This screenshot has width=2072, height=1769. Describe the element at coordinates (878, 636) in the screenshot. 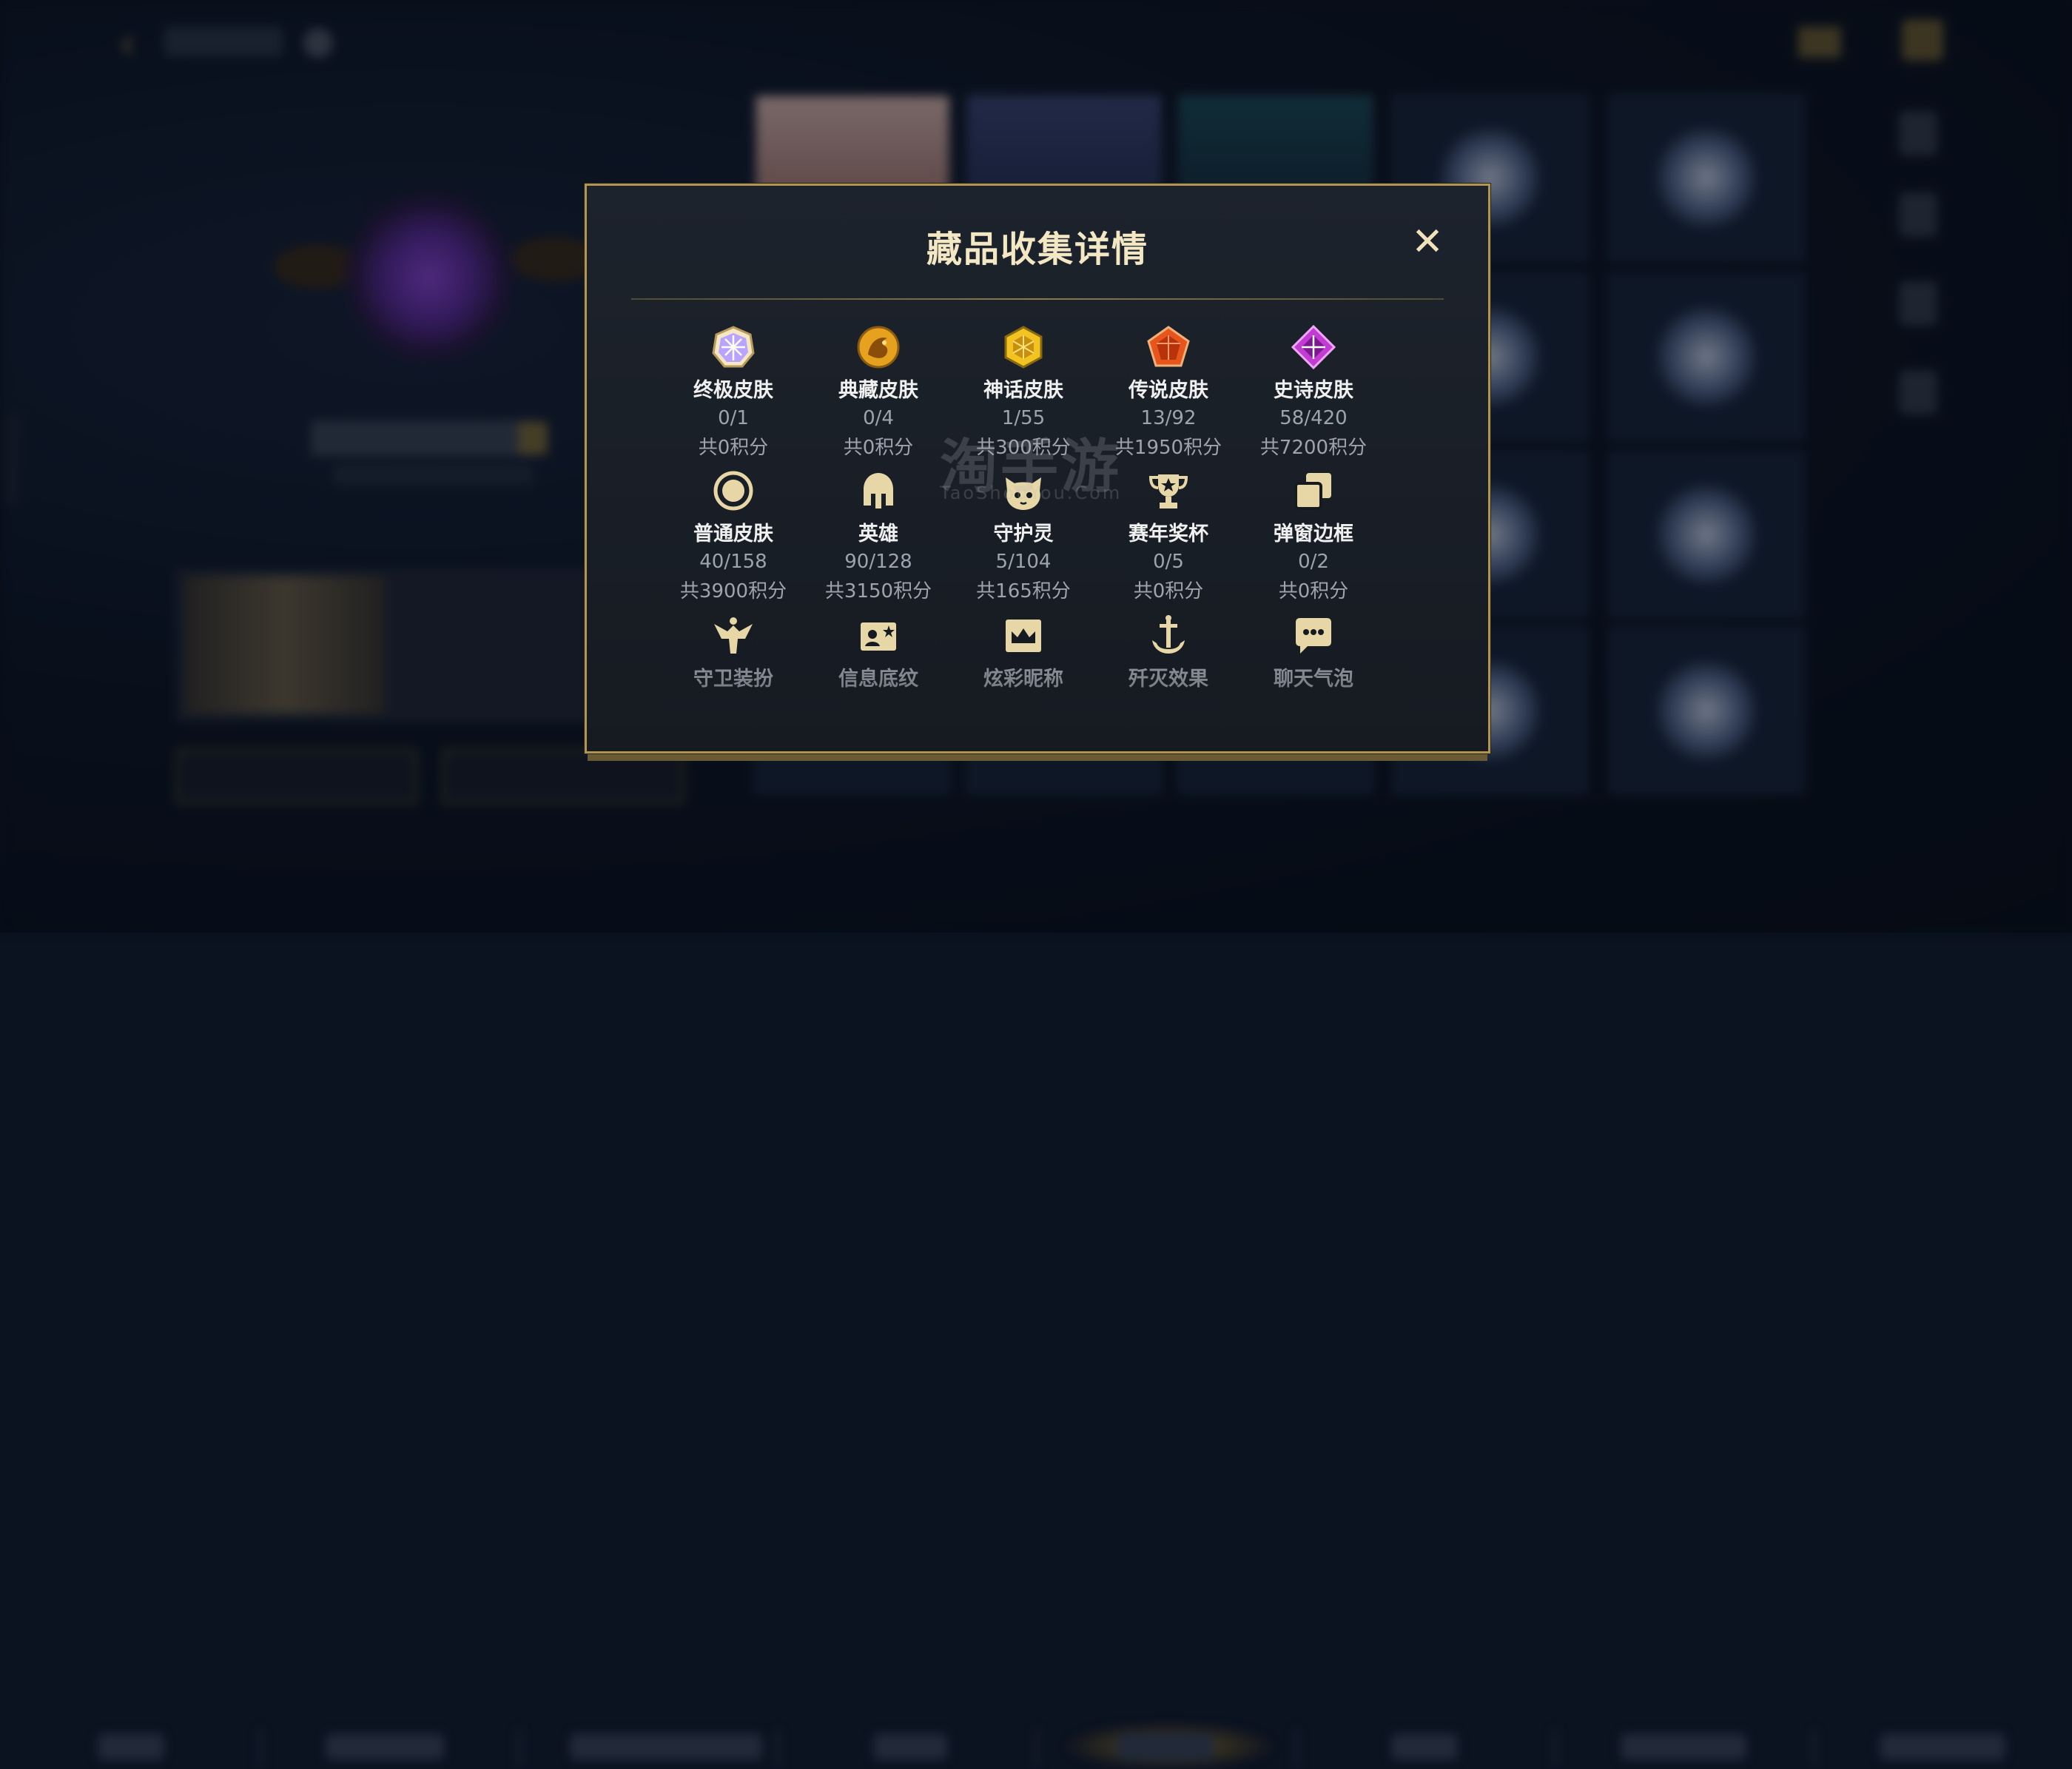

I see `info-background-icon` at that location.